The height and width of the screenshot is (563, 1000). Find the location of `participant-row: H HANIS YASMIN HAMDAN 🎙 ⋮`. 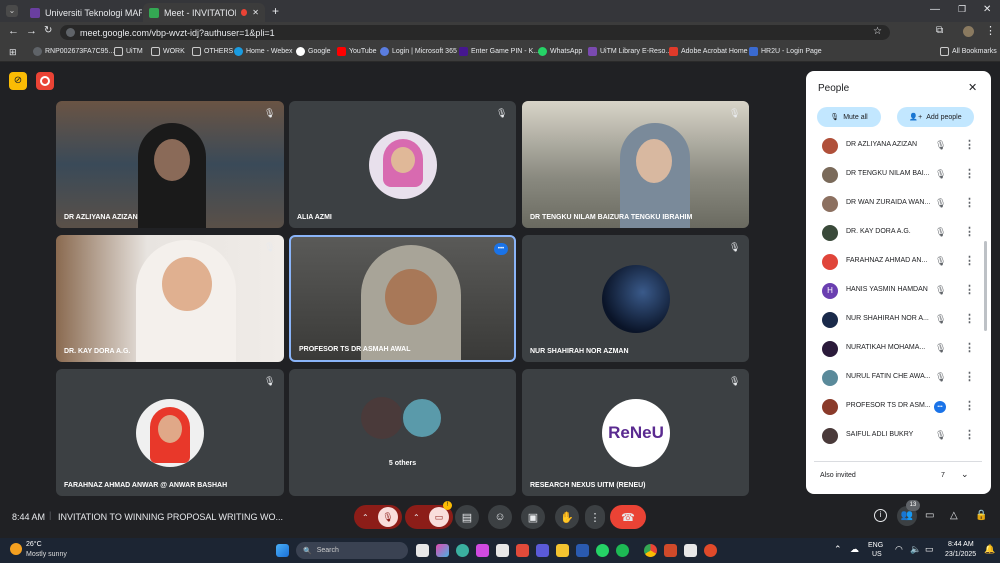

participant-row: H HANIS YASMIN HAMDAN 🎙 ⋮ is located at coordinates (898, 291).